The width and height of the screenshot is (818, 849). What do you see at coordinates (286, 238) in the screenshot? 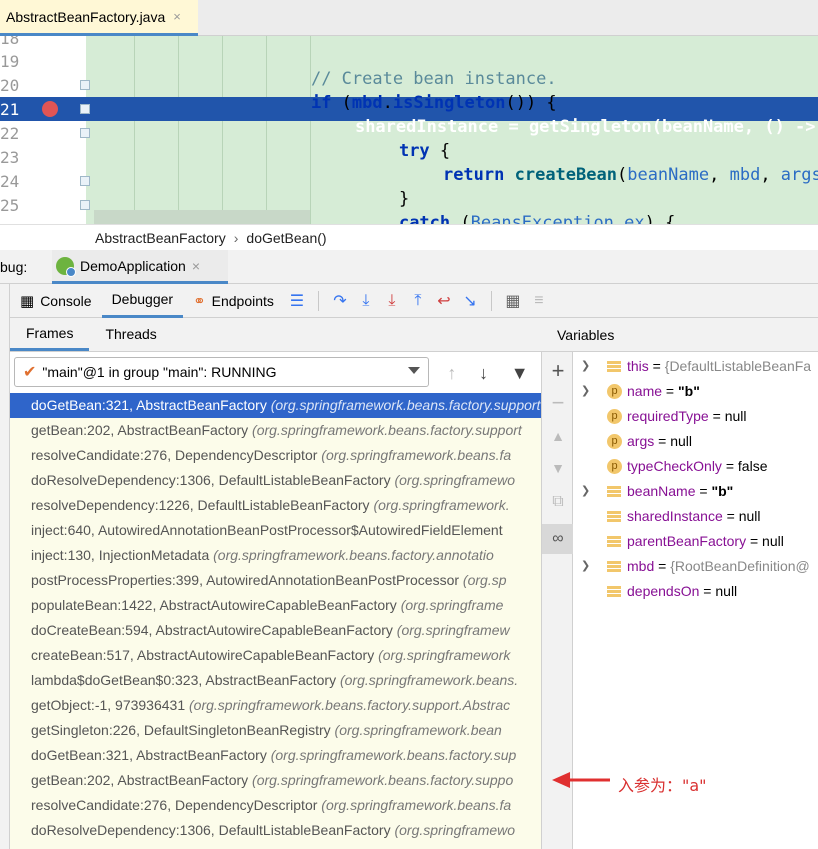
I see `breadcrumb-method: doGetBean()` at bounding box center [286, 238].